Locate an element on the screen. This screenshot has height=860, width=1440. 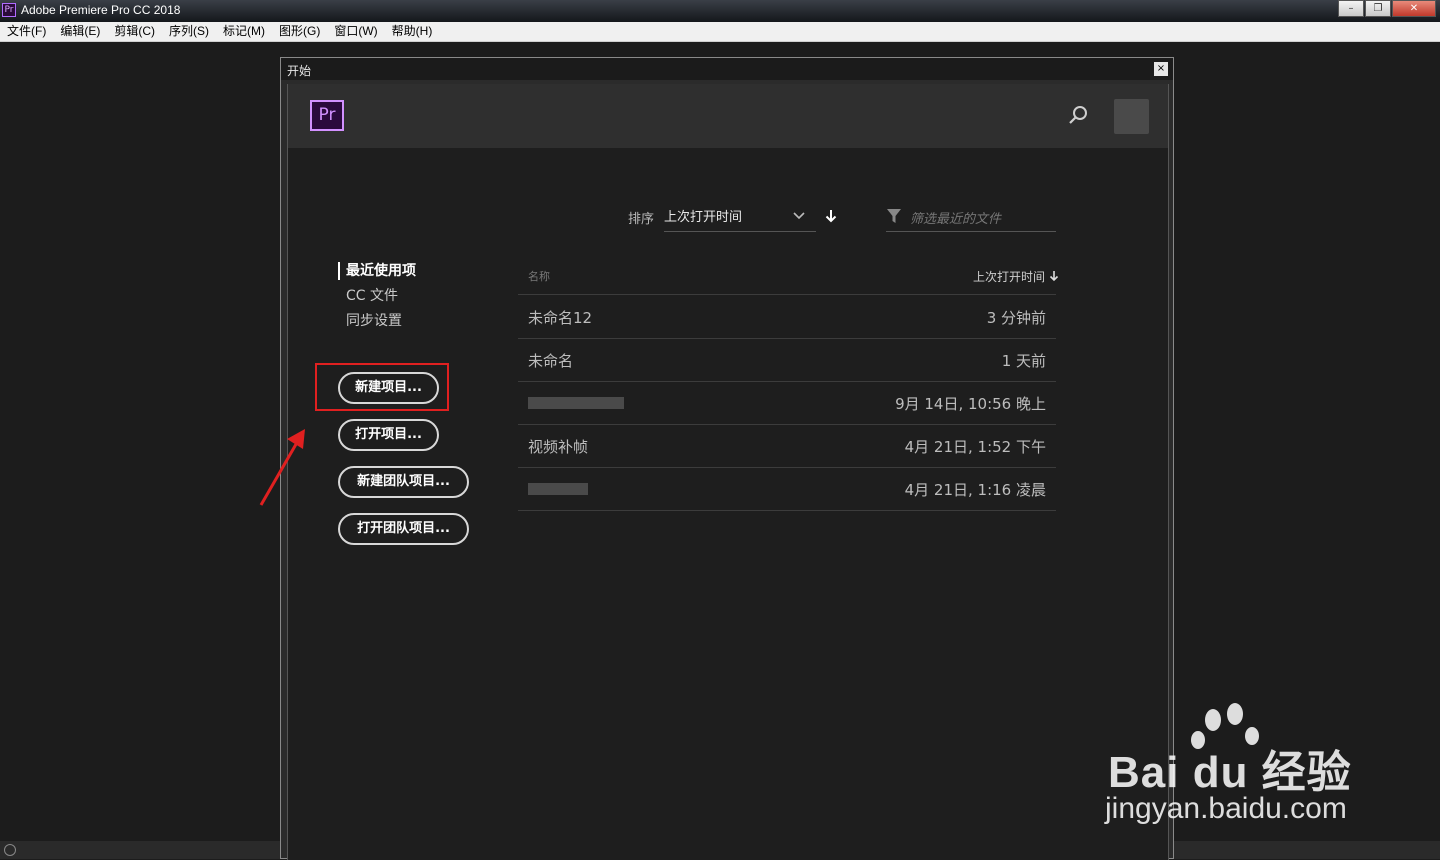
filter-funnel-icon is located at coordinates (894, 216).